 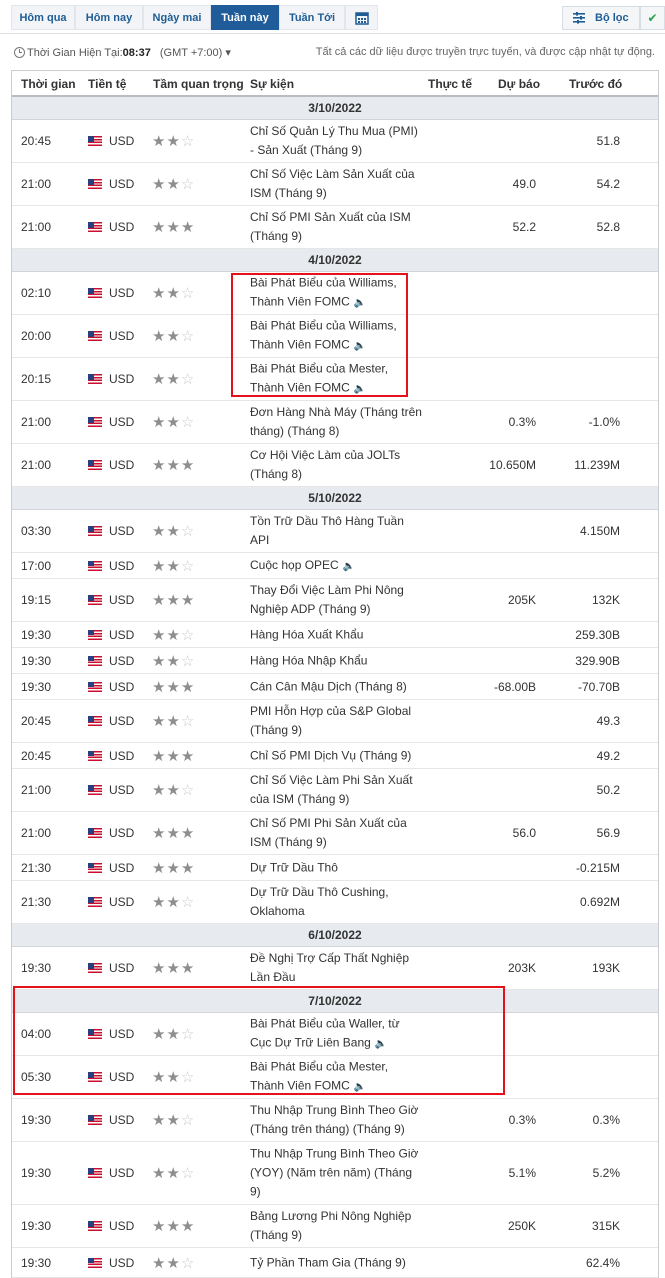 I want to click on event-name-text: Tồn Trữ Dầu Thô Hàng Tuần API, so click(x=327, y=530).